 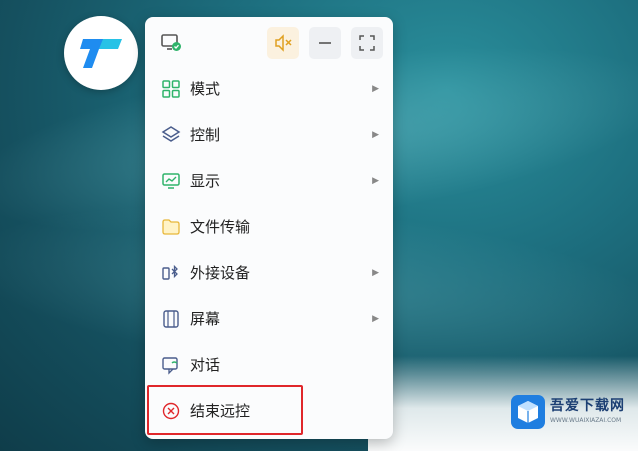 What do you see at coordinates (269, 365) in the screenshot?
I see `menu-item-chat: 对话` at bounding box center [269, 365].